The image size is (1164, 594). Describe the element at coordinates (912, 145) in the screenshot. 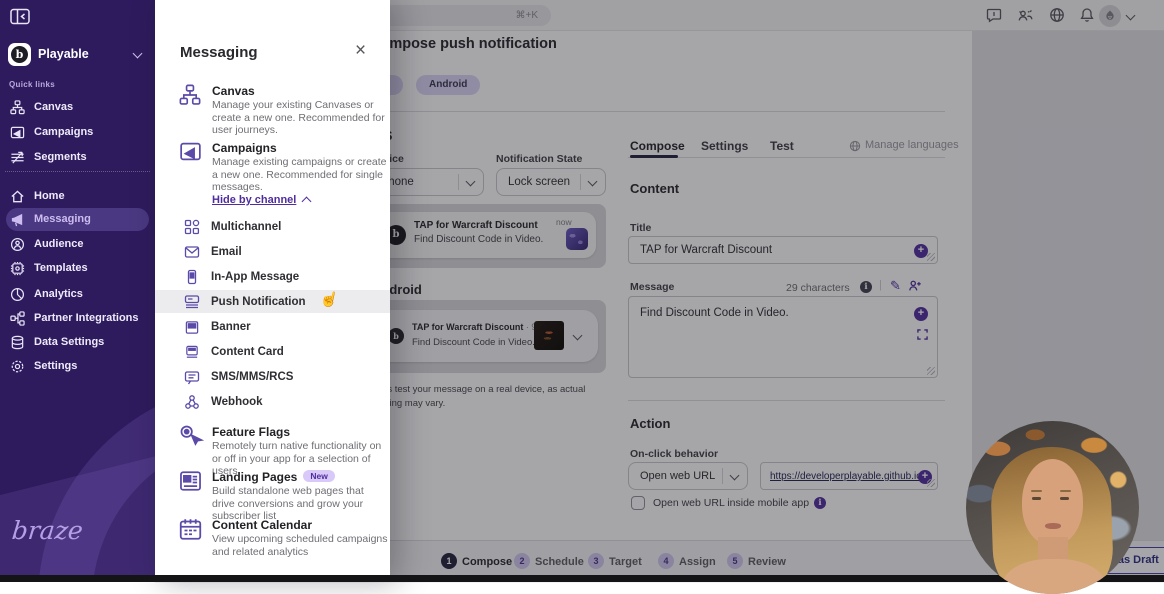

I see `manage-languages-button: Manage languages` at that location.